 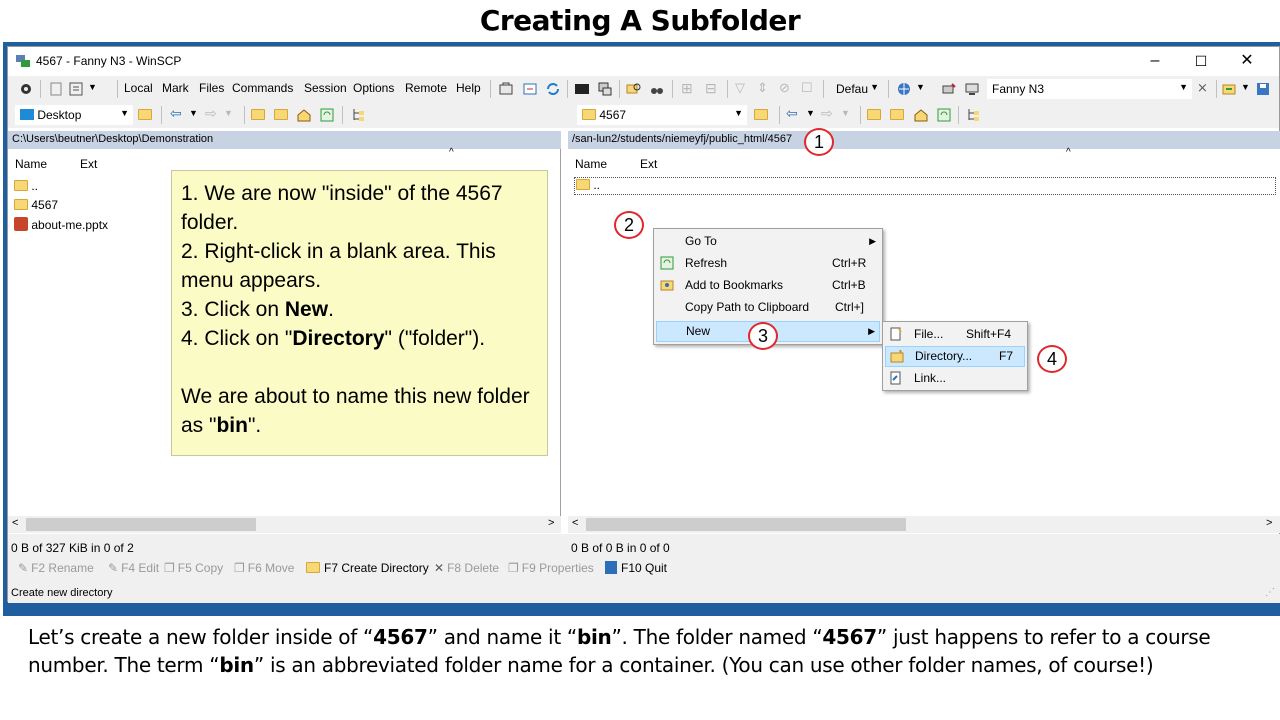 What do you see at coordinates (264, 568) in the screenshot?
I see `f6-move-button: ❐ F6 Move` at bounding box center [264, 568].